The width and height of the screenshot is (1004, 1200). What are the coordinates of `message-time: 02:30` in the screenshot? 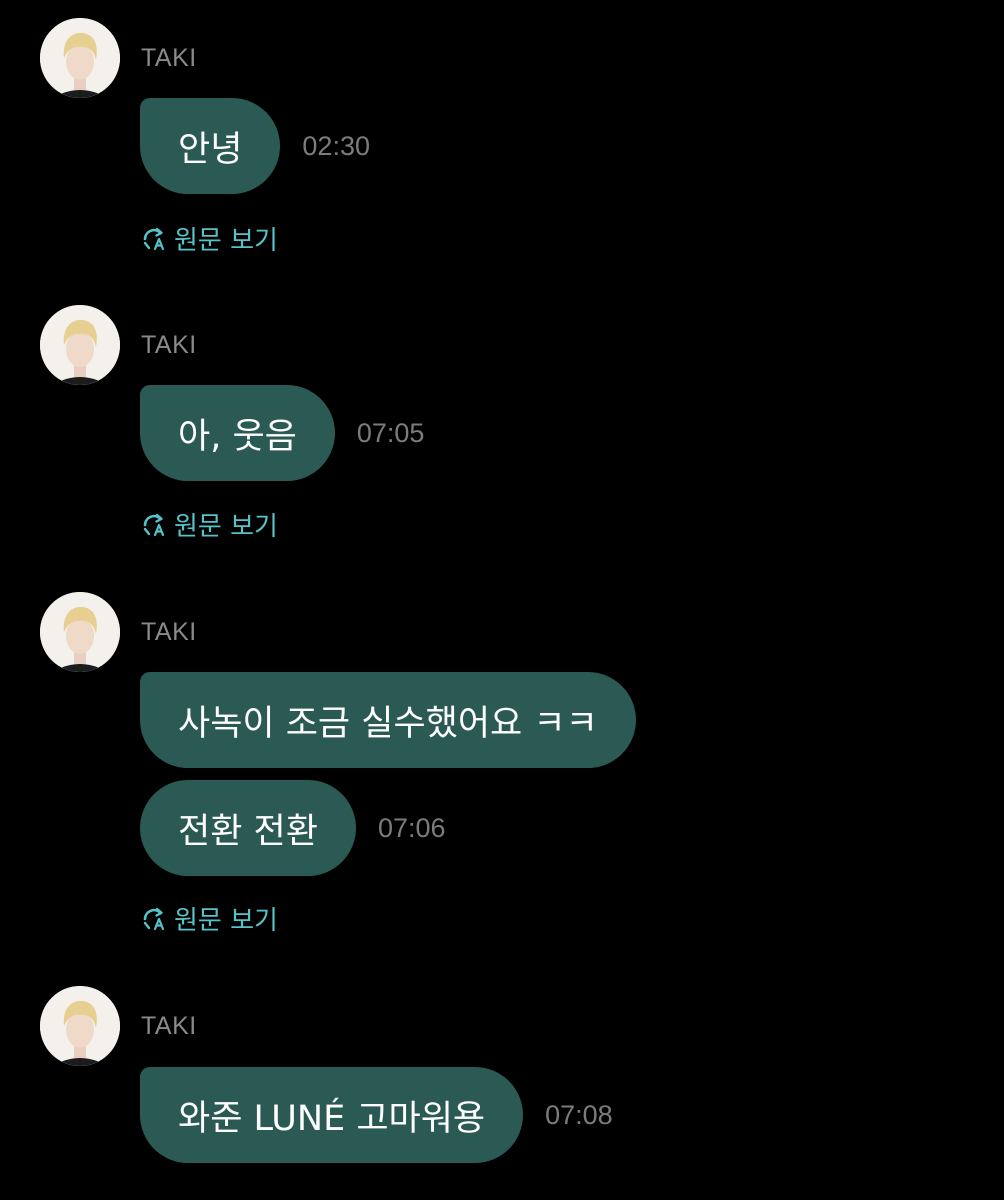 It's located at (336, 145).